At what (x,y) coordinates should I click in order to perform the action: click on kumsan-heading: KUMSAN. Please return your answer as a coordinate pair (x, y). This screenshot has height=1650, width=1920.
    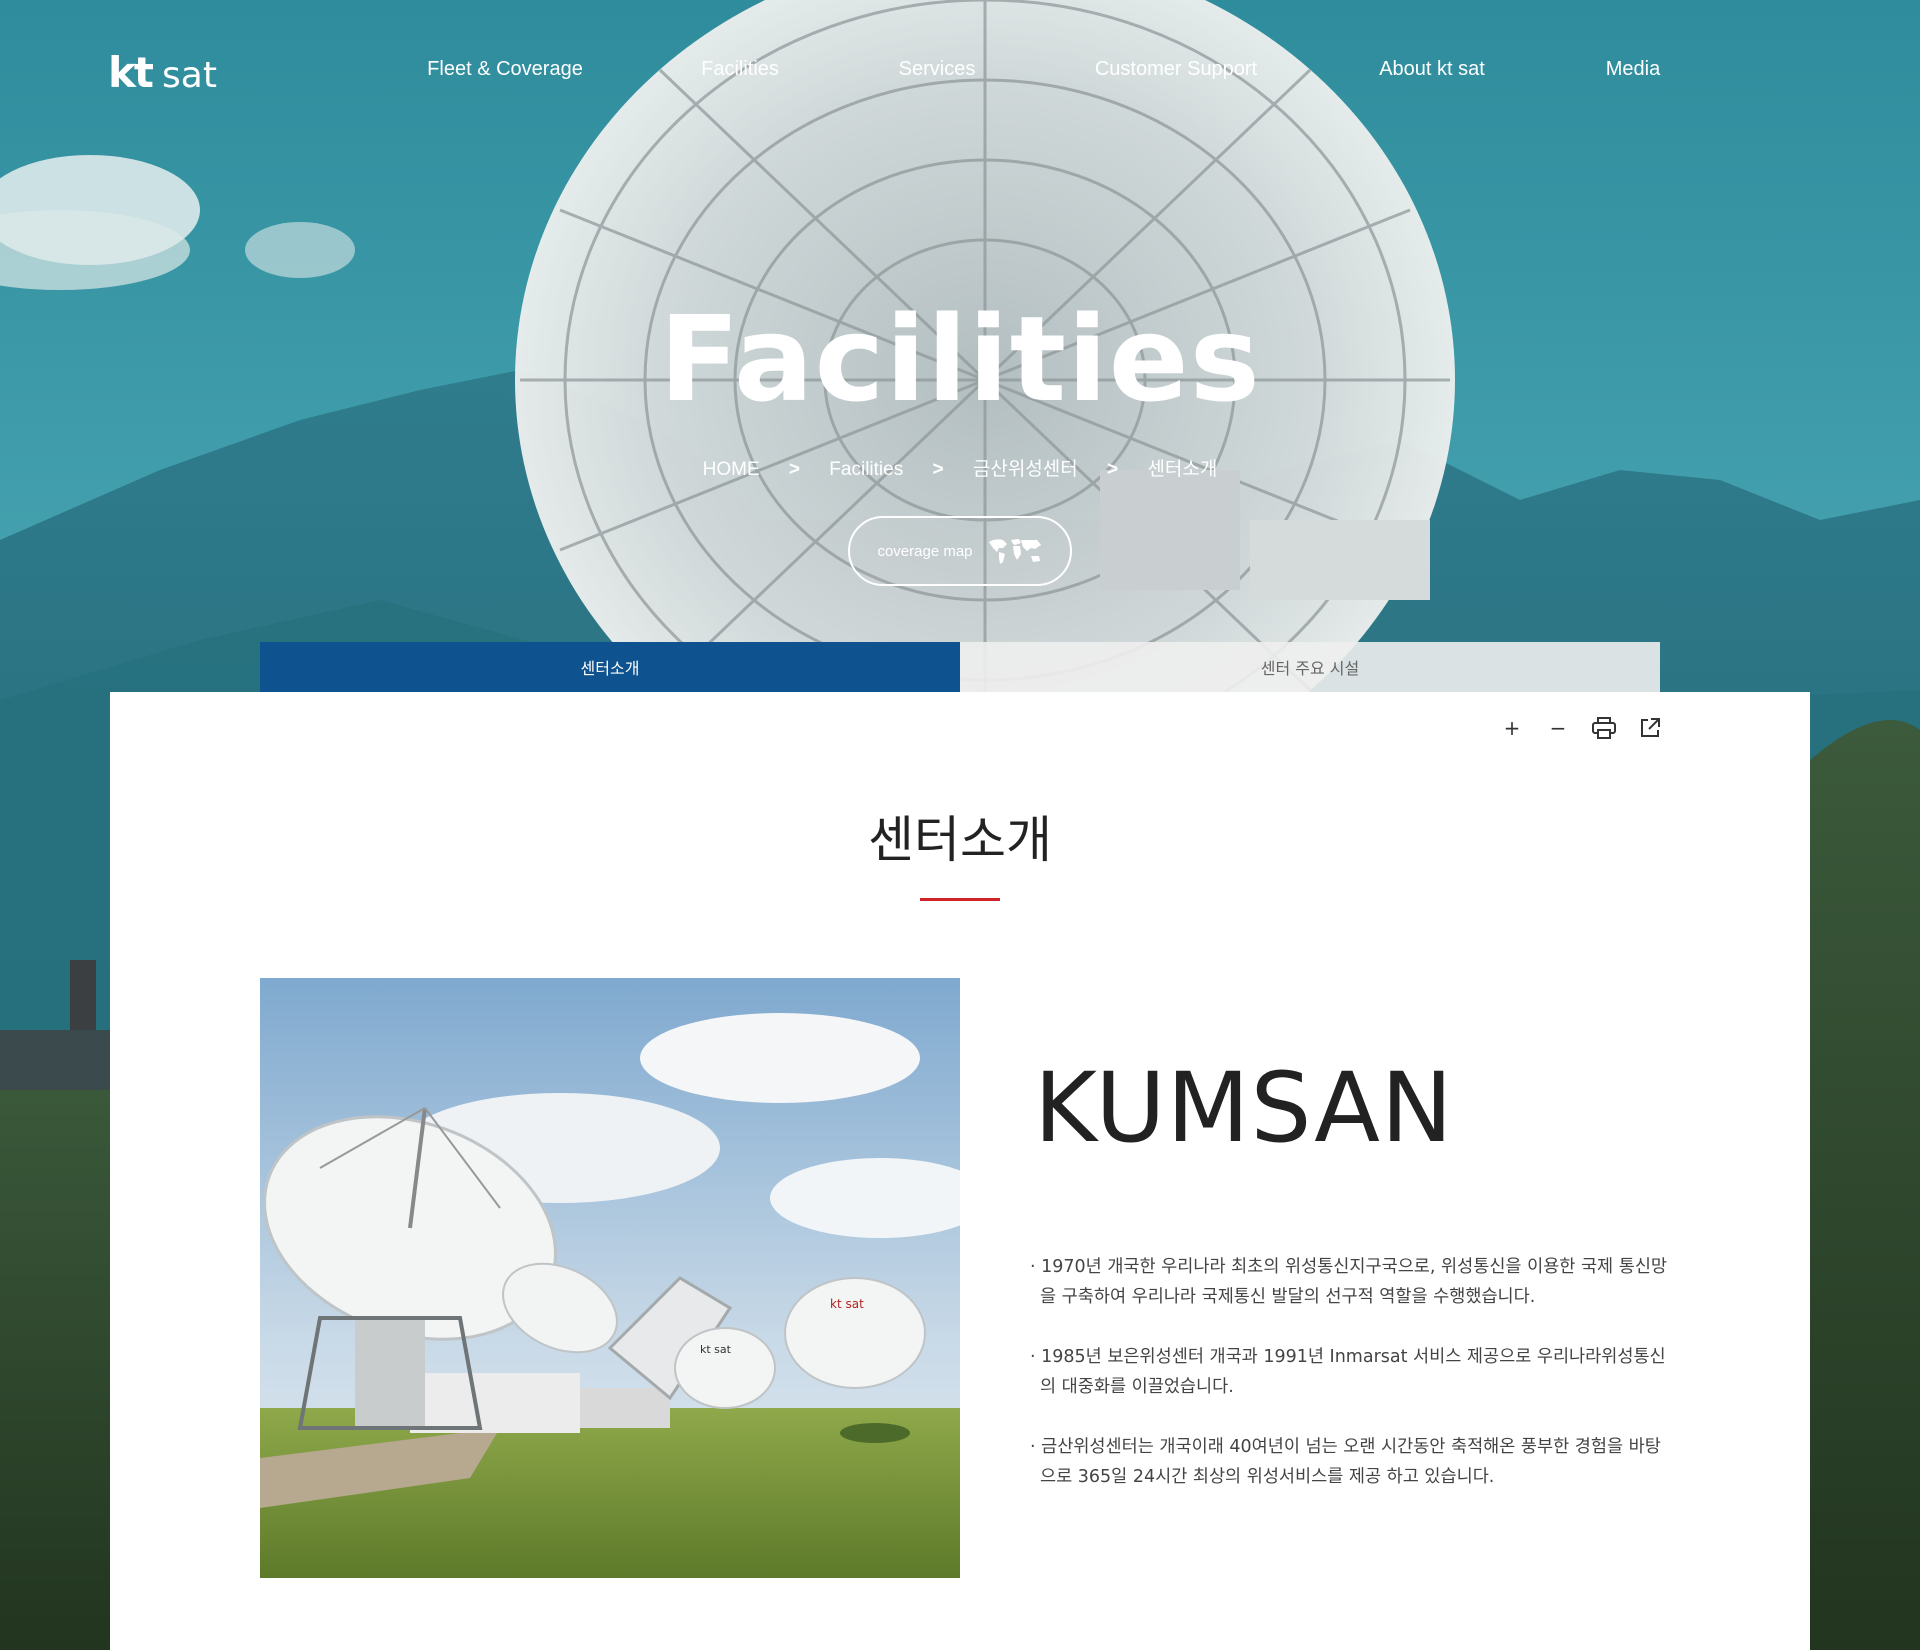
    Looking at the image, I should click on (1244, 1108).